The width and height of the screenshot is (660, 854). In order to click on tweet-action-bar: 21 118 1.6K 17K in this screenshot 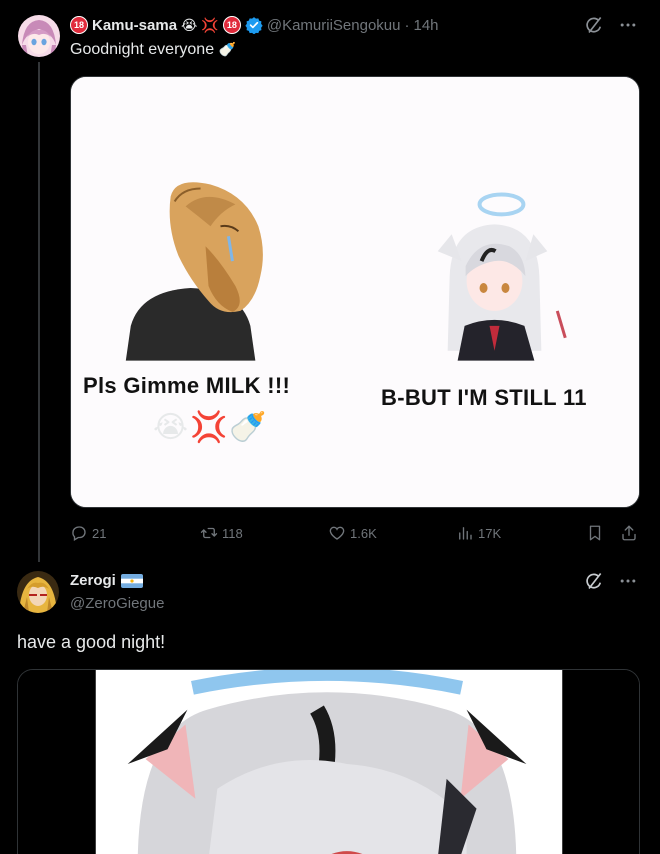, I will do `click(355, 534)`.